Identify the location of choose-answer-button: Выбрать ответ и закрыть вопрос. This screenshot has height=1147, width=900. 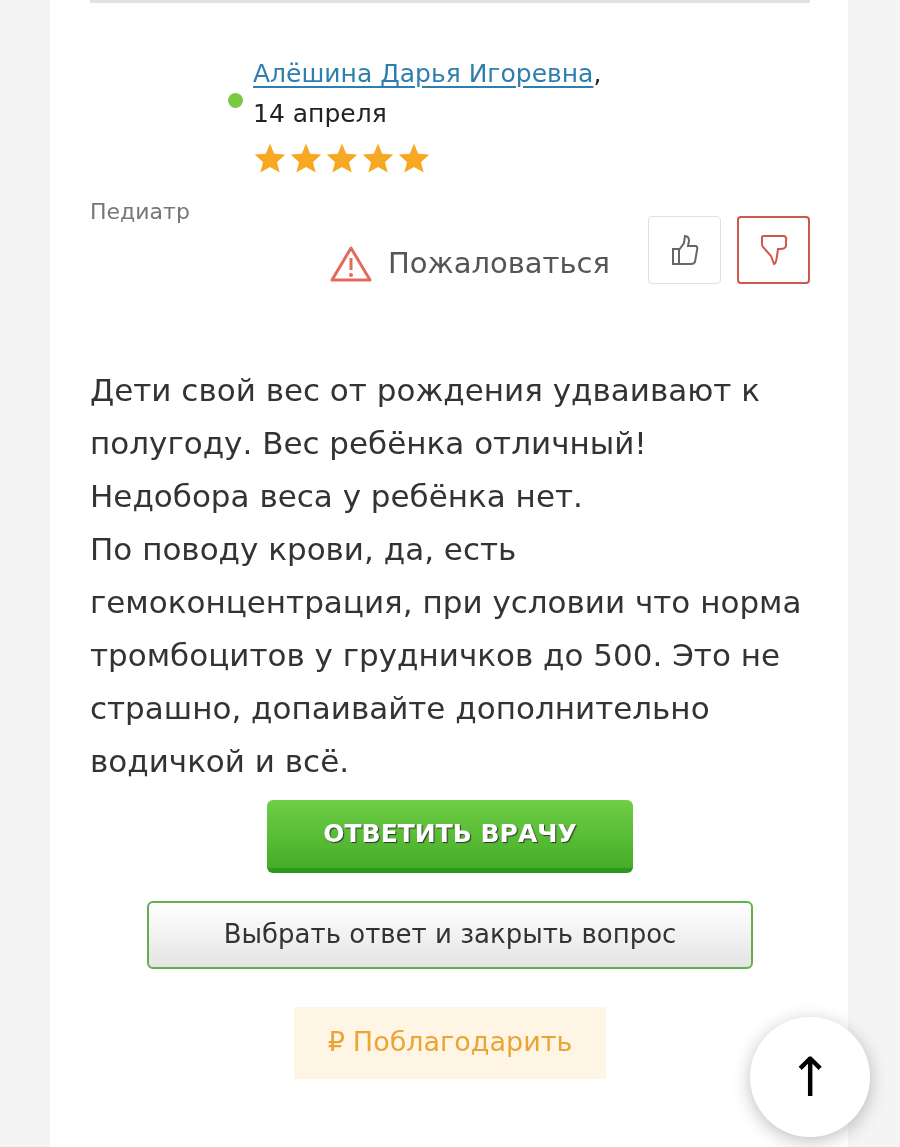
(450, 934).